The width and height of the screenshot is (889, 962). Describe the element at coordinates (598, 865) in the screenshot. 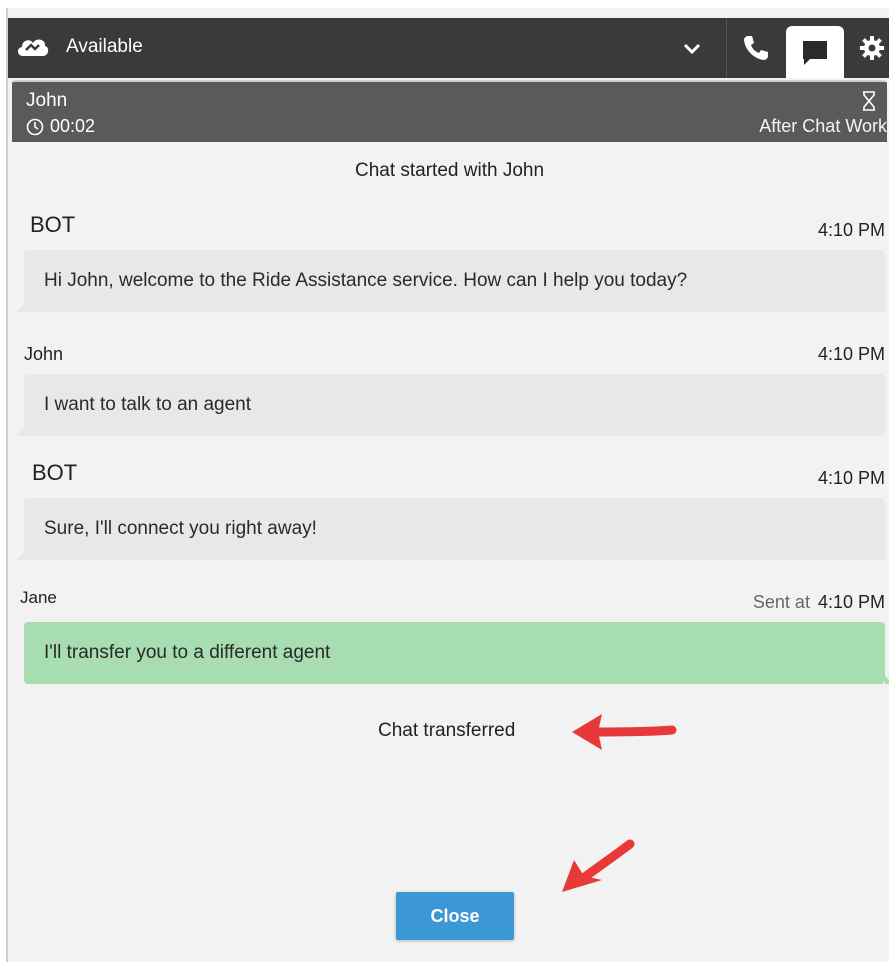

I see `annotation-arrow-down-left-icon` at that location.